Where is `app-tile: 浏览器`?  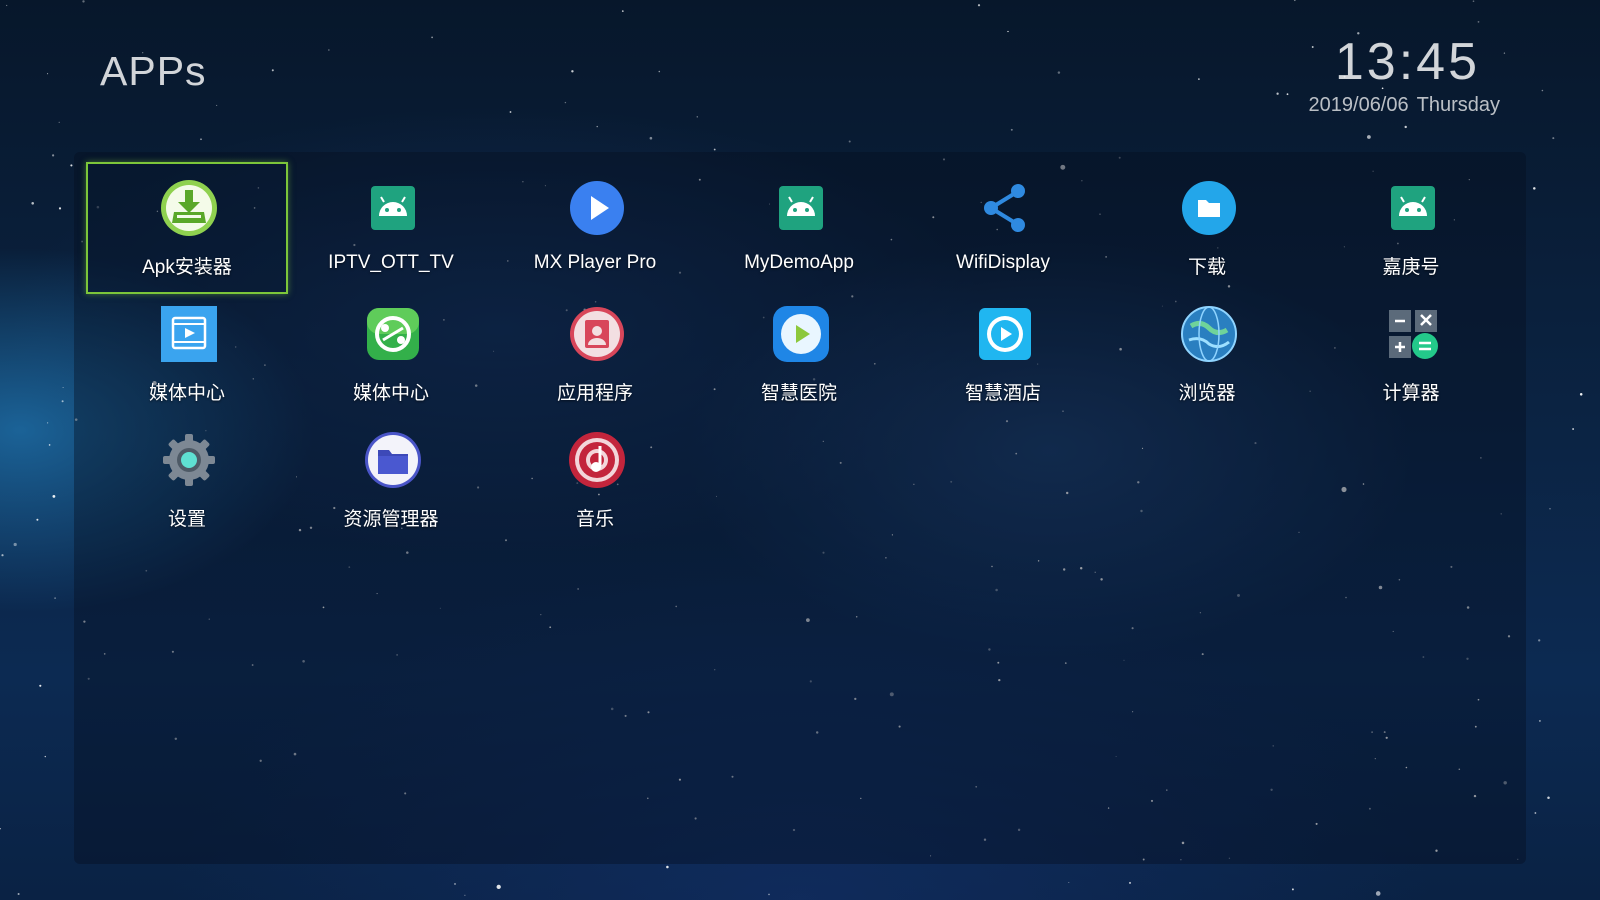 app-tile: 浏览器 is located at coordinates (1207, 351).